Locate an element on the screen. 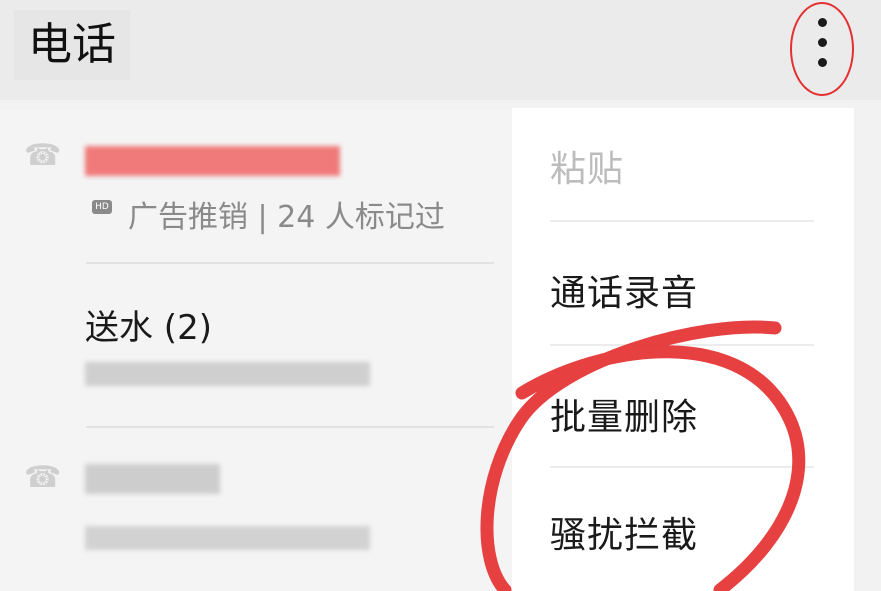 The width and height of the screenshot is (881, 591). call-log-item: ☎ HD 广告推销 | 24 人标记过 is located at coordinates (260, 185).